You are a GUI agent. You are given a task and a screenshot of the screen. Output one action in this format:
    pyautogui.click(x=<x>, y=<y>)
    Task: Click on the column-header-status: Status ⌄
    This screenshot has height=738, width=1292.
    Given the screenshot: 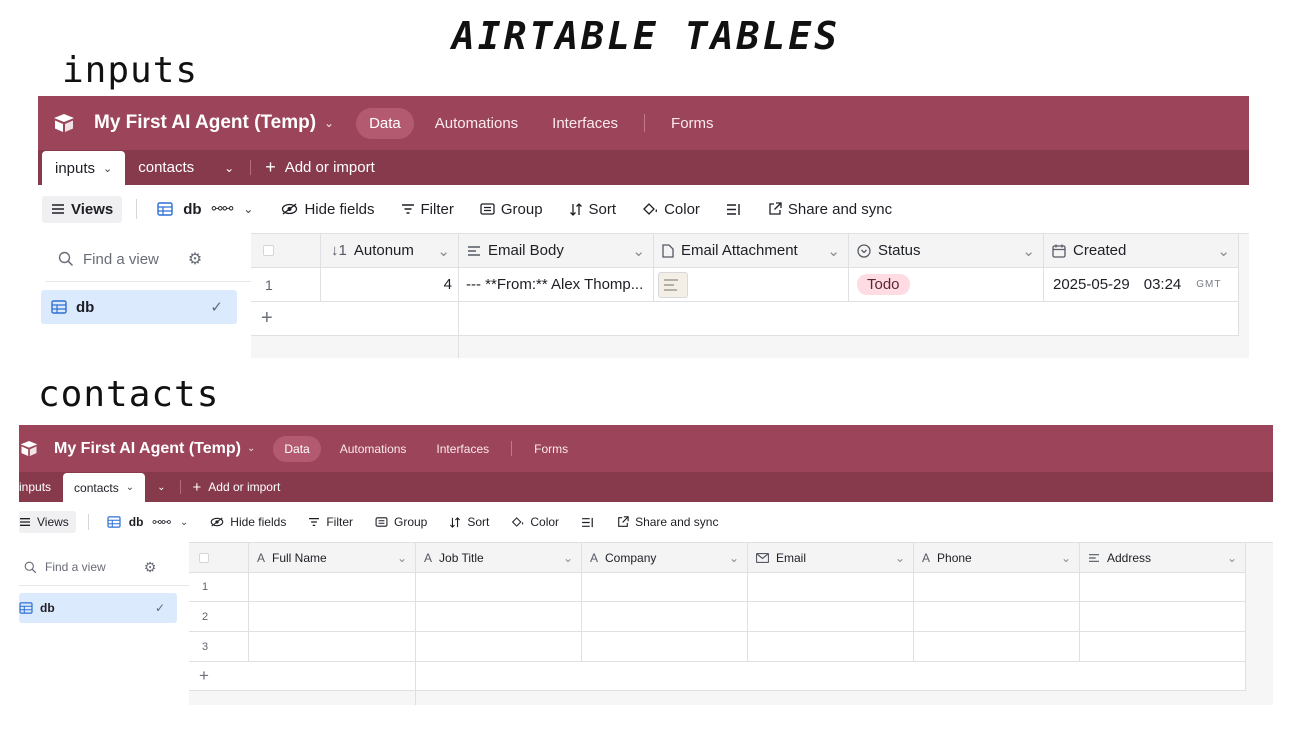 What is the action you would take?
    pyautogui.click(x=946, y=251)
    